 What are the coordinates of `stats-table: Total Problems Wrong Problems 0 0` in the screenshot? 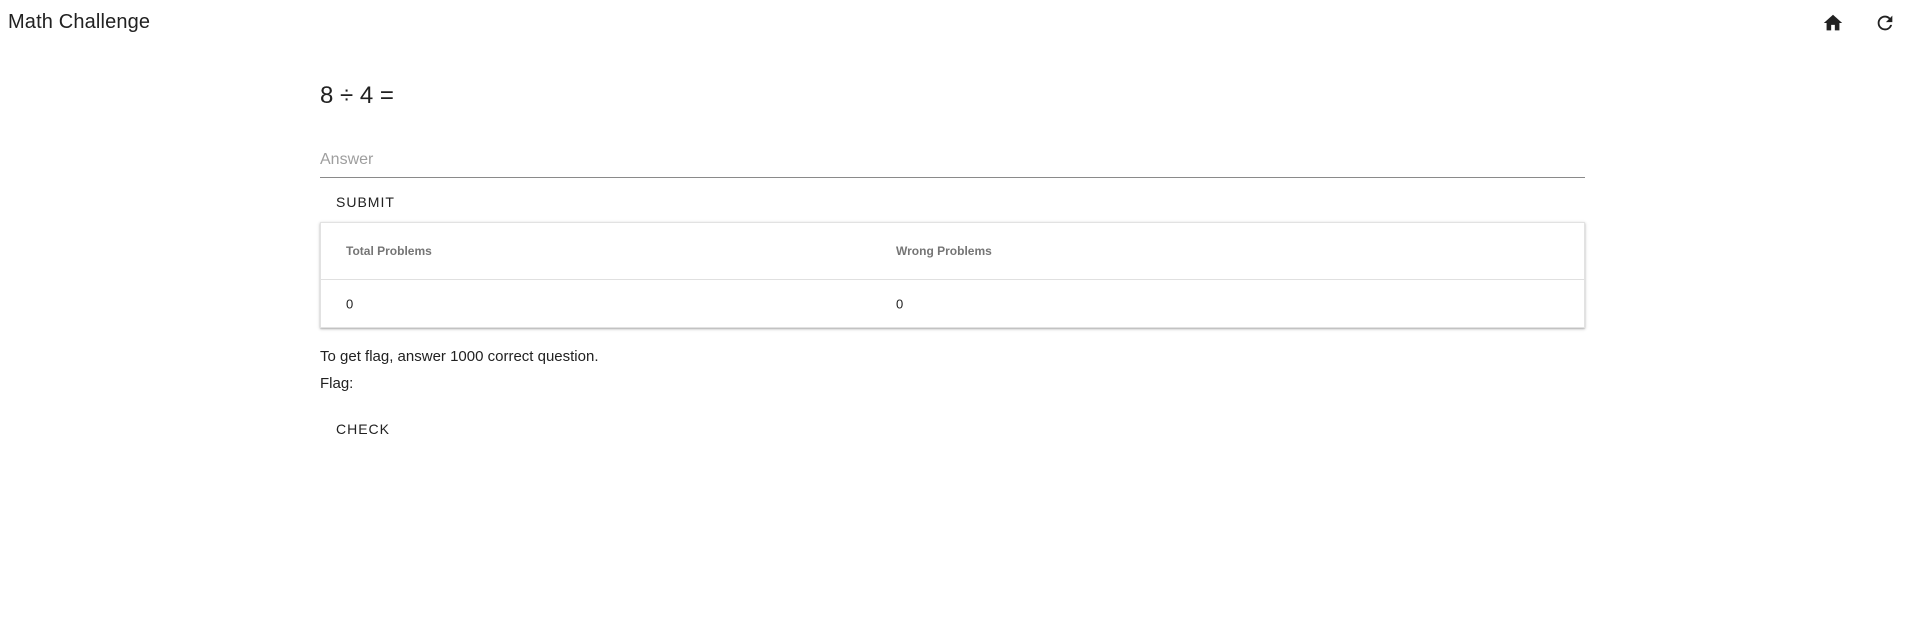 It's located at (952, 275).